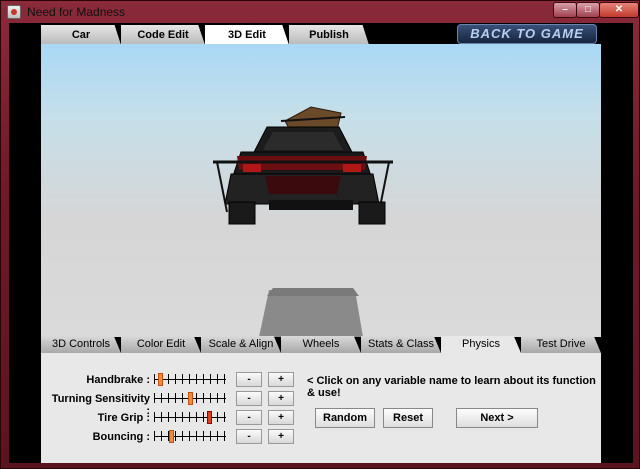 The width and height of the screenshot is (640, 469). I want to click on tab-scale-align: Scale & Align, so click(241, 344).